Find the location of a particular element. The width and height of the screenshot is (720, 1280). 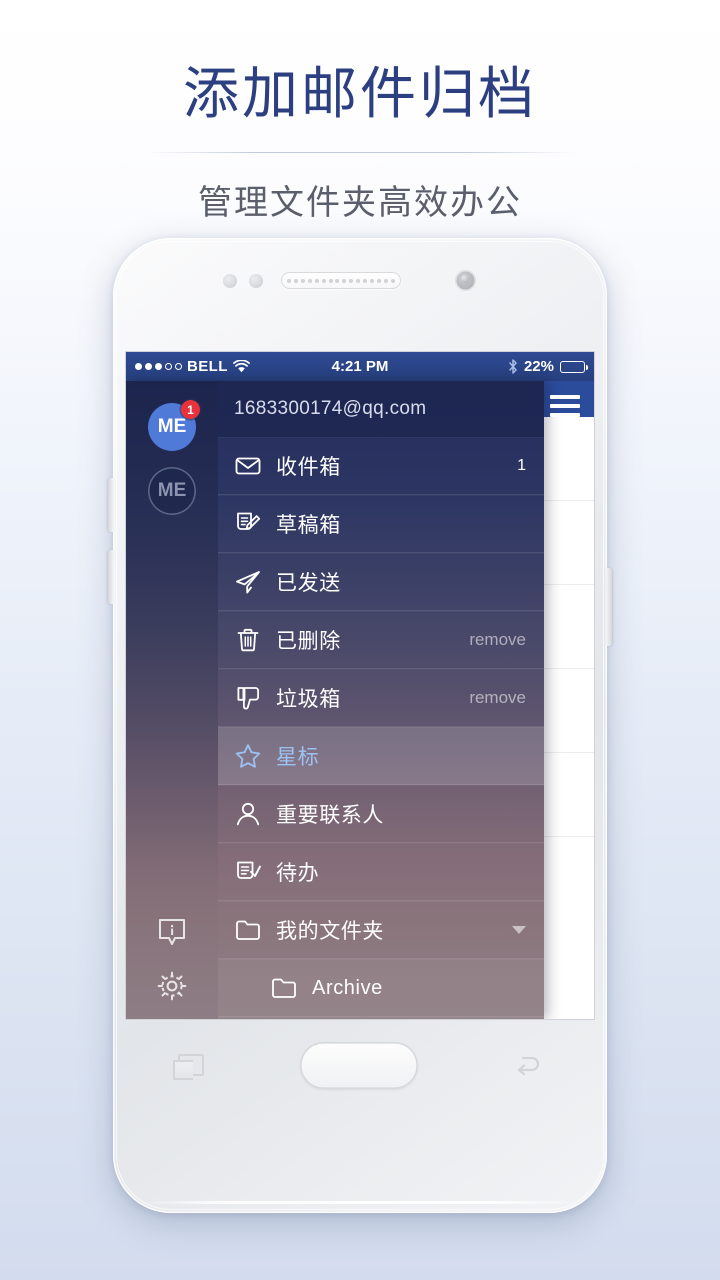

account-avatar-secondary: ME is located at coordinates (172, 491).